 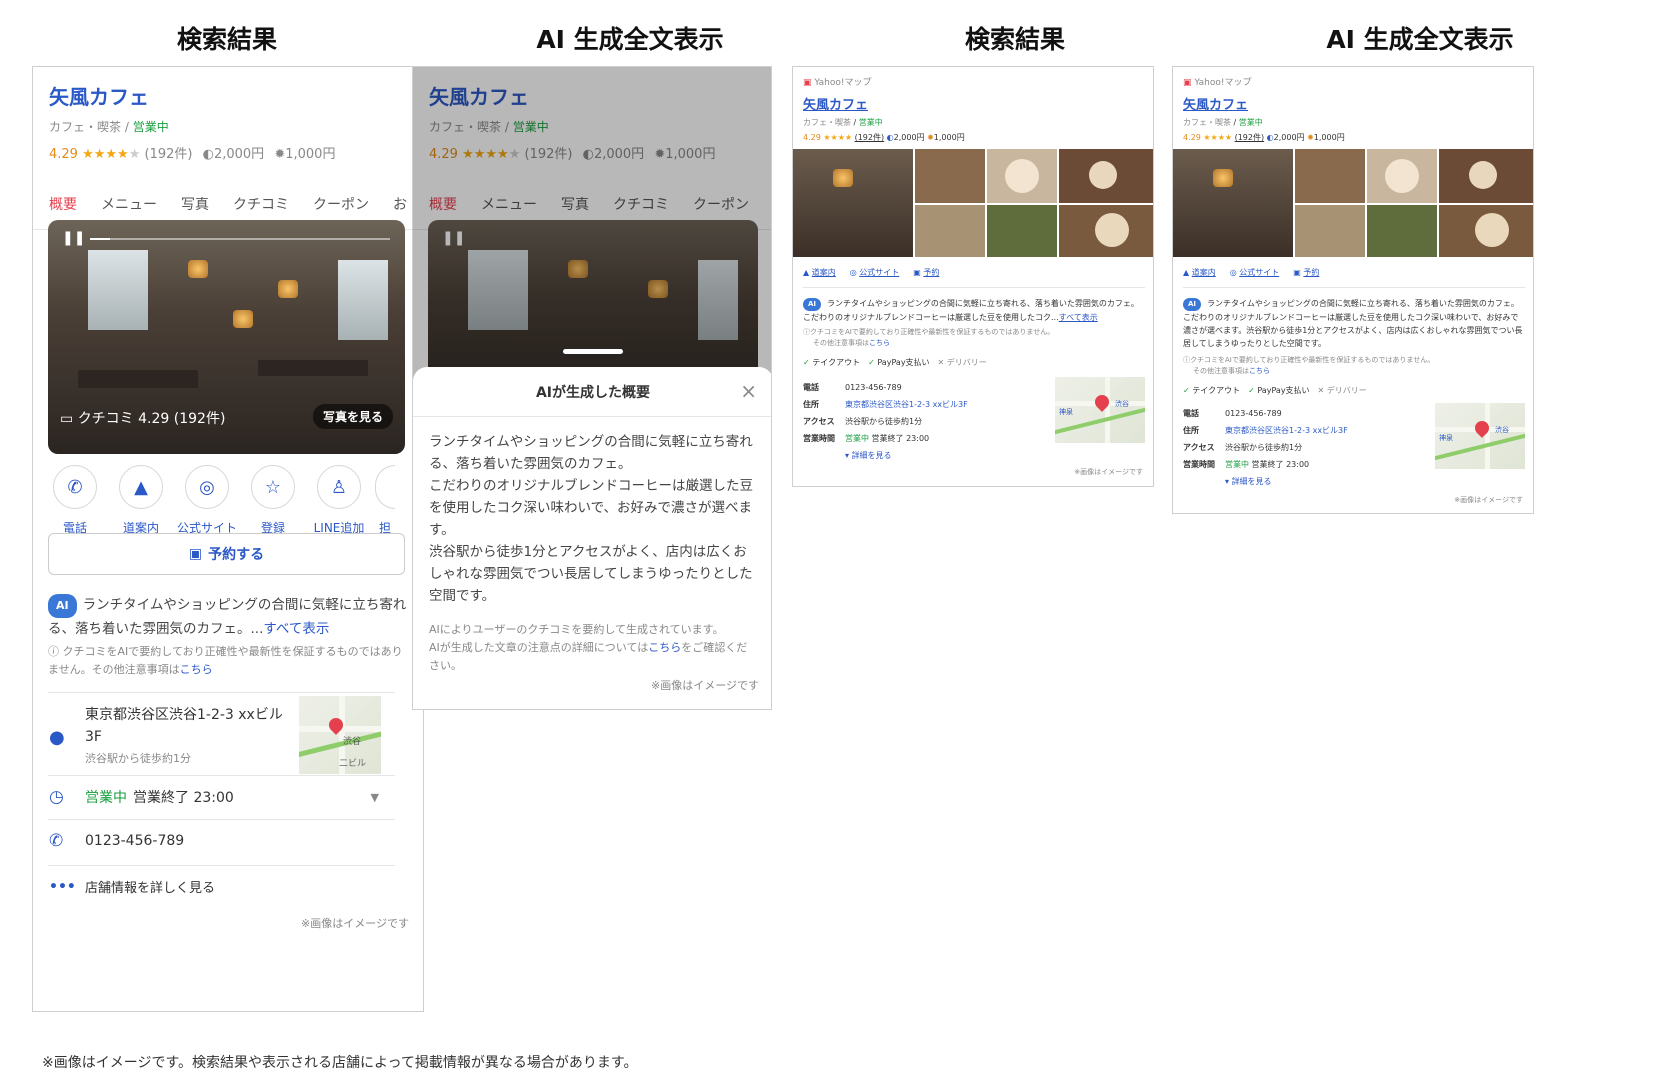 What do you see at coordinates (228, 95) in the screenshot?
I see `place-title: 矢風カフェ` at bounding box center [228, 95].